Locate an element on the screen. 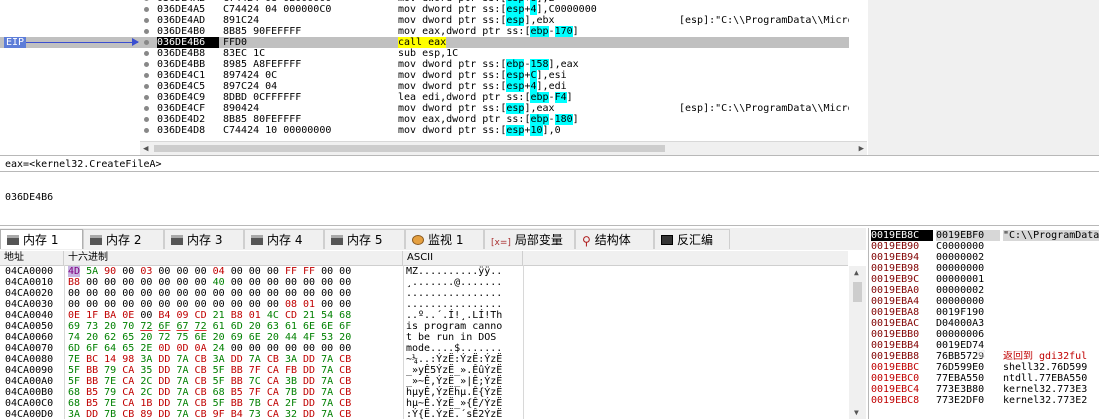 Image resolution: width=1099 pixels, height=420 pixels. stack-row: 0019EBB0 00000006 is located at coordinates (984, 334).